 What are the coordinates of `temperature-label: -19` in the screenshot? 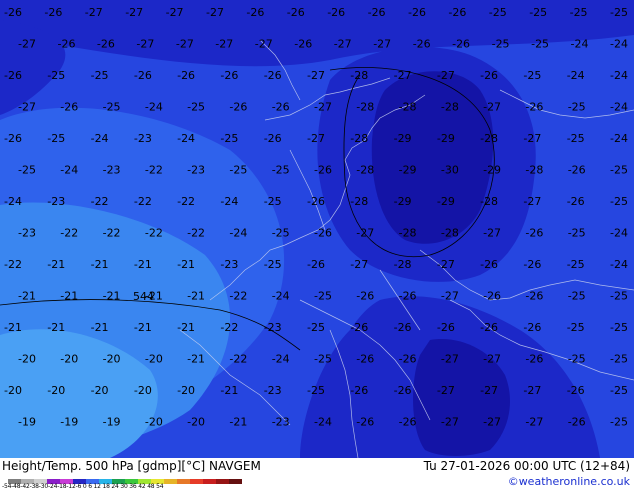 It's located at (27, 422).